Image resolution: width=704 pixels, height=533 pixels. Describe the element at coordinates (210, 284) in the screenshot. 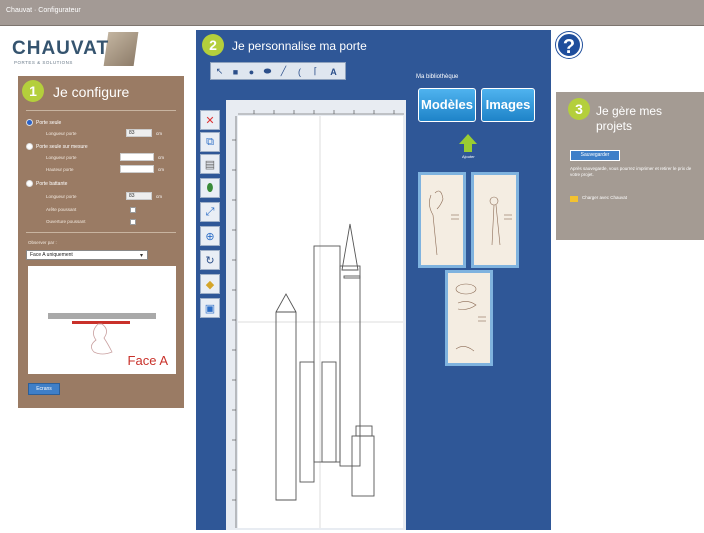

I see `color-icon: ◆` at that location.